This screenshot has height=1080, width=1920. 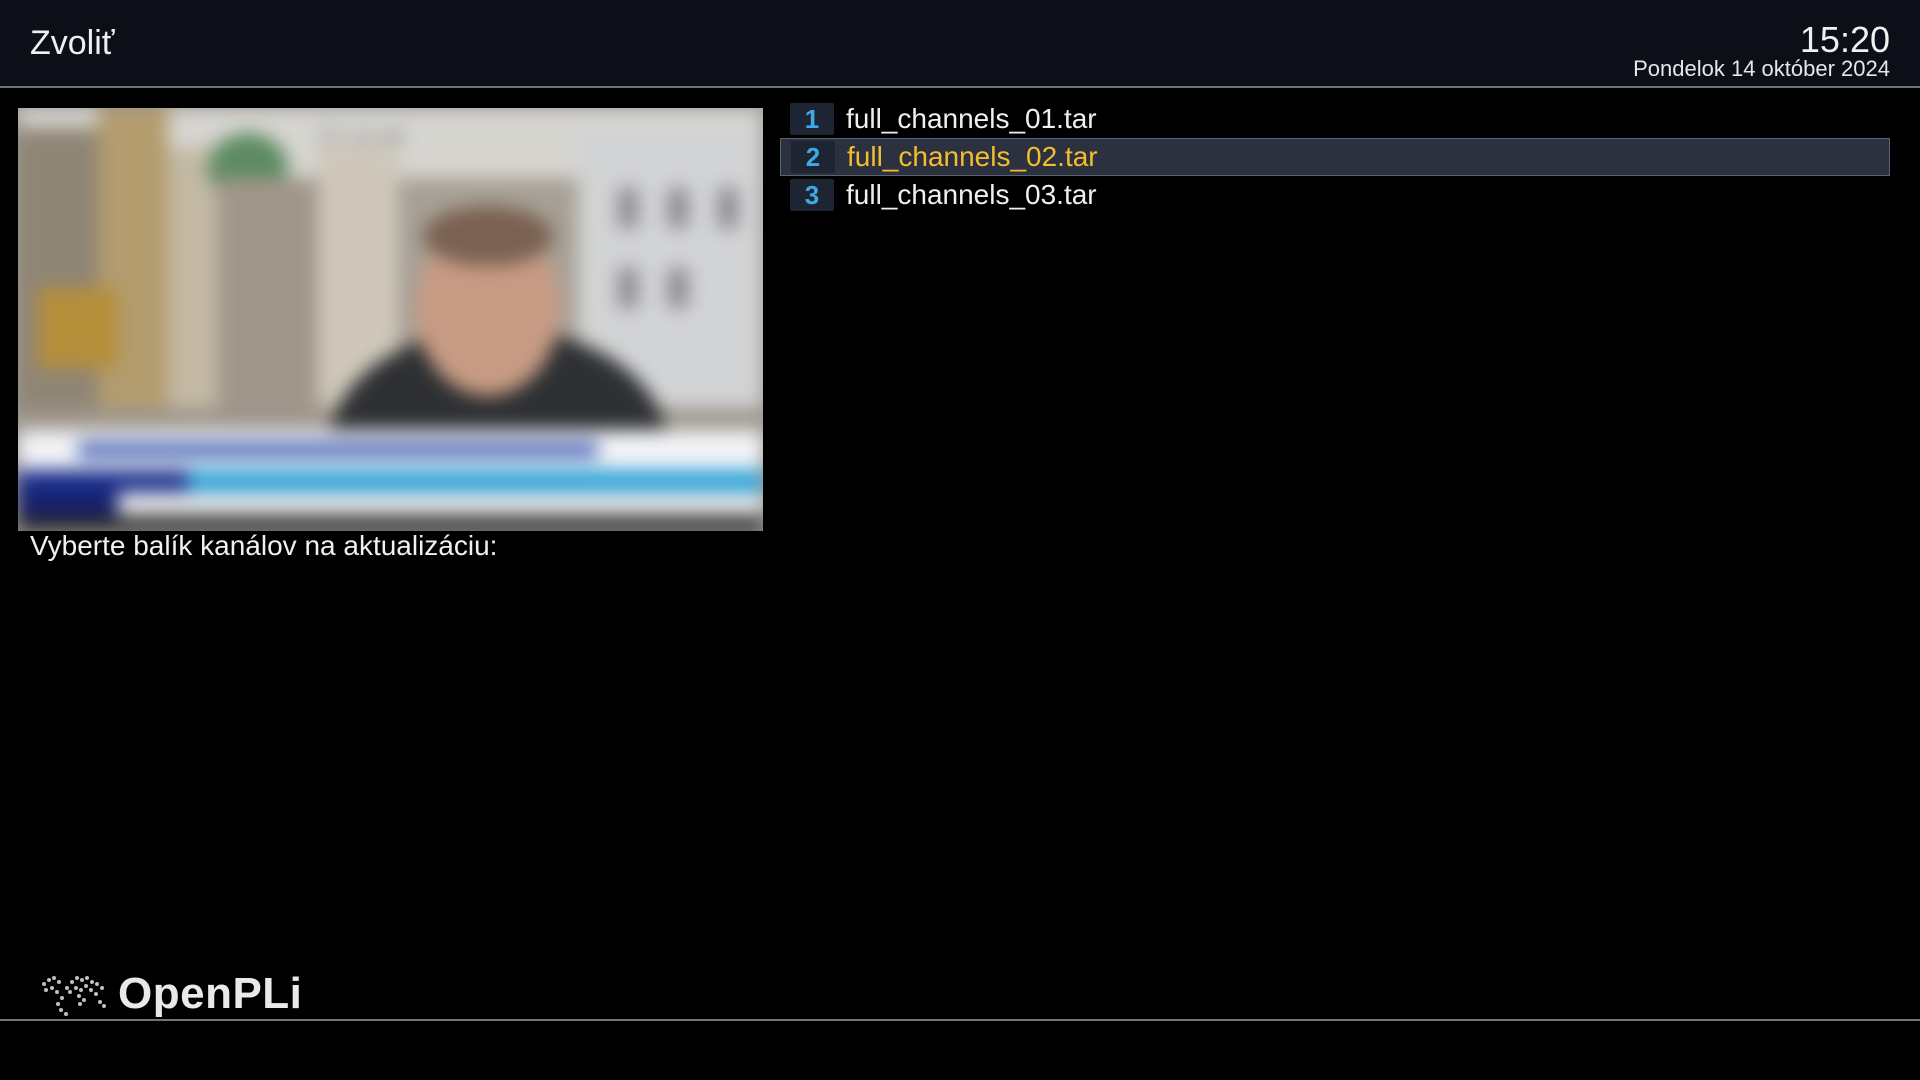 What do you see at coordinates (74, 996) in the screenshot?
I see `globe-icon` at bounding box center [74, 996].